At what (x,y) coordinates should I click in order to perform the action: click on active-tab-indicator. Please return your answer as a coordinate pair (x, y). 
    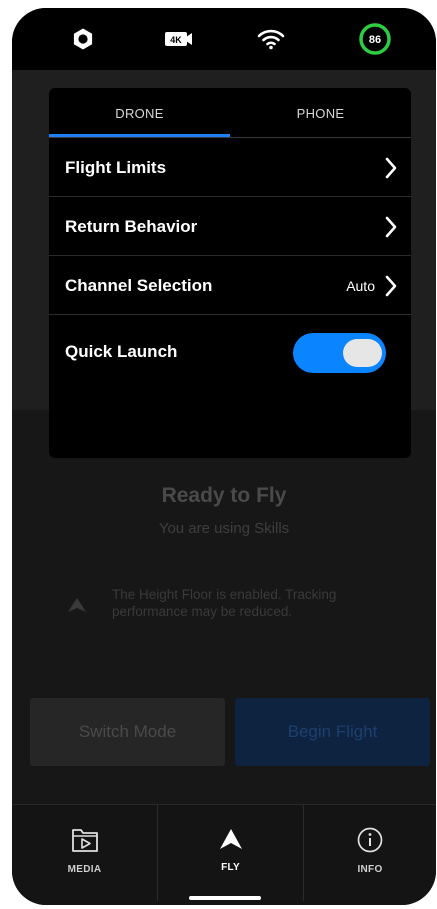
    Looking at the image, I should click on (139, 135).